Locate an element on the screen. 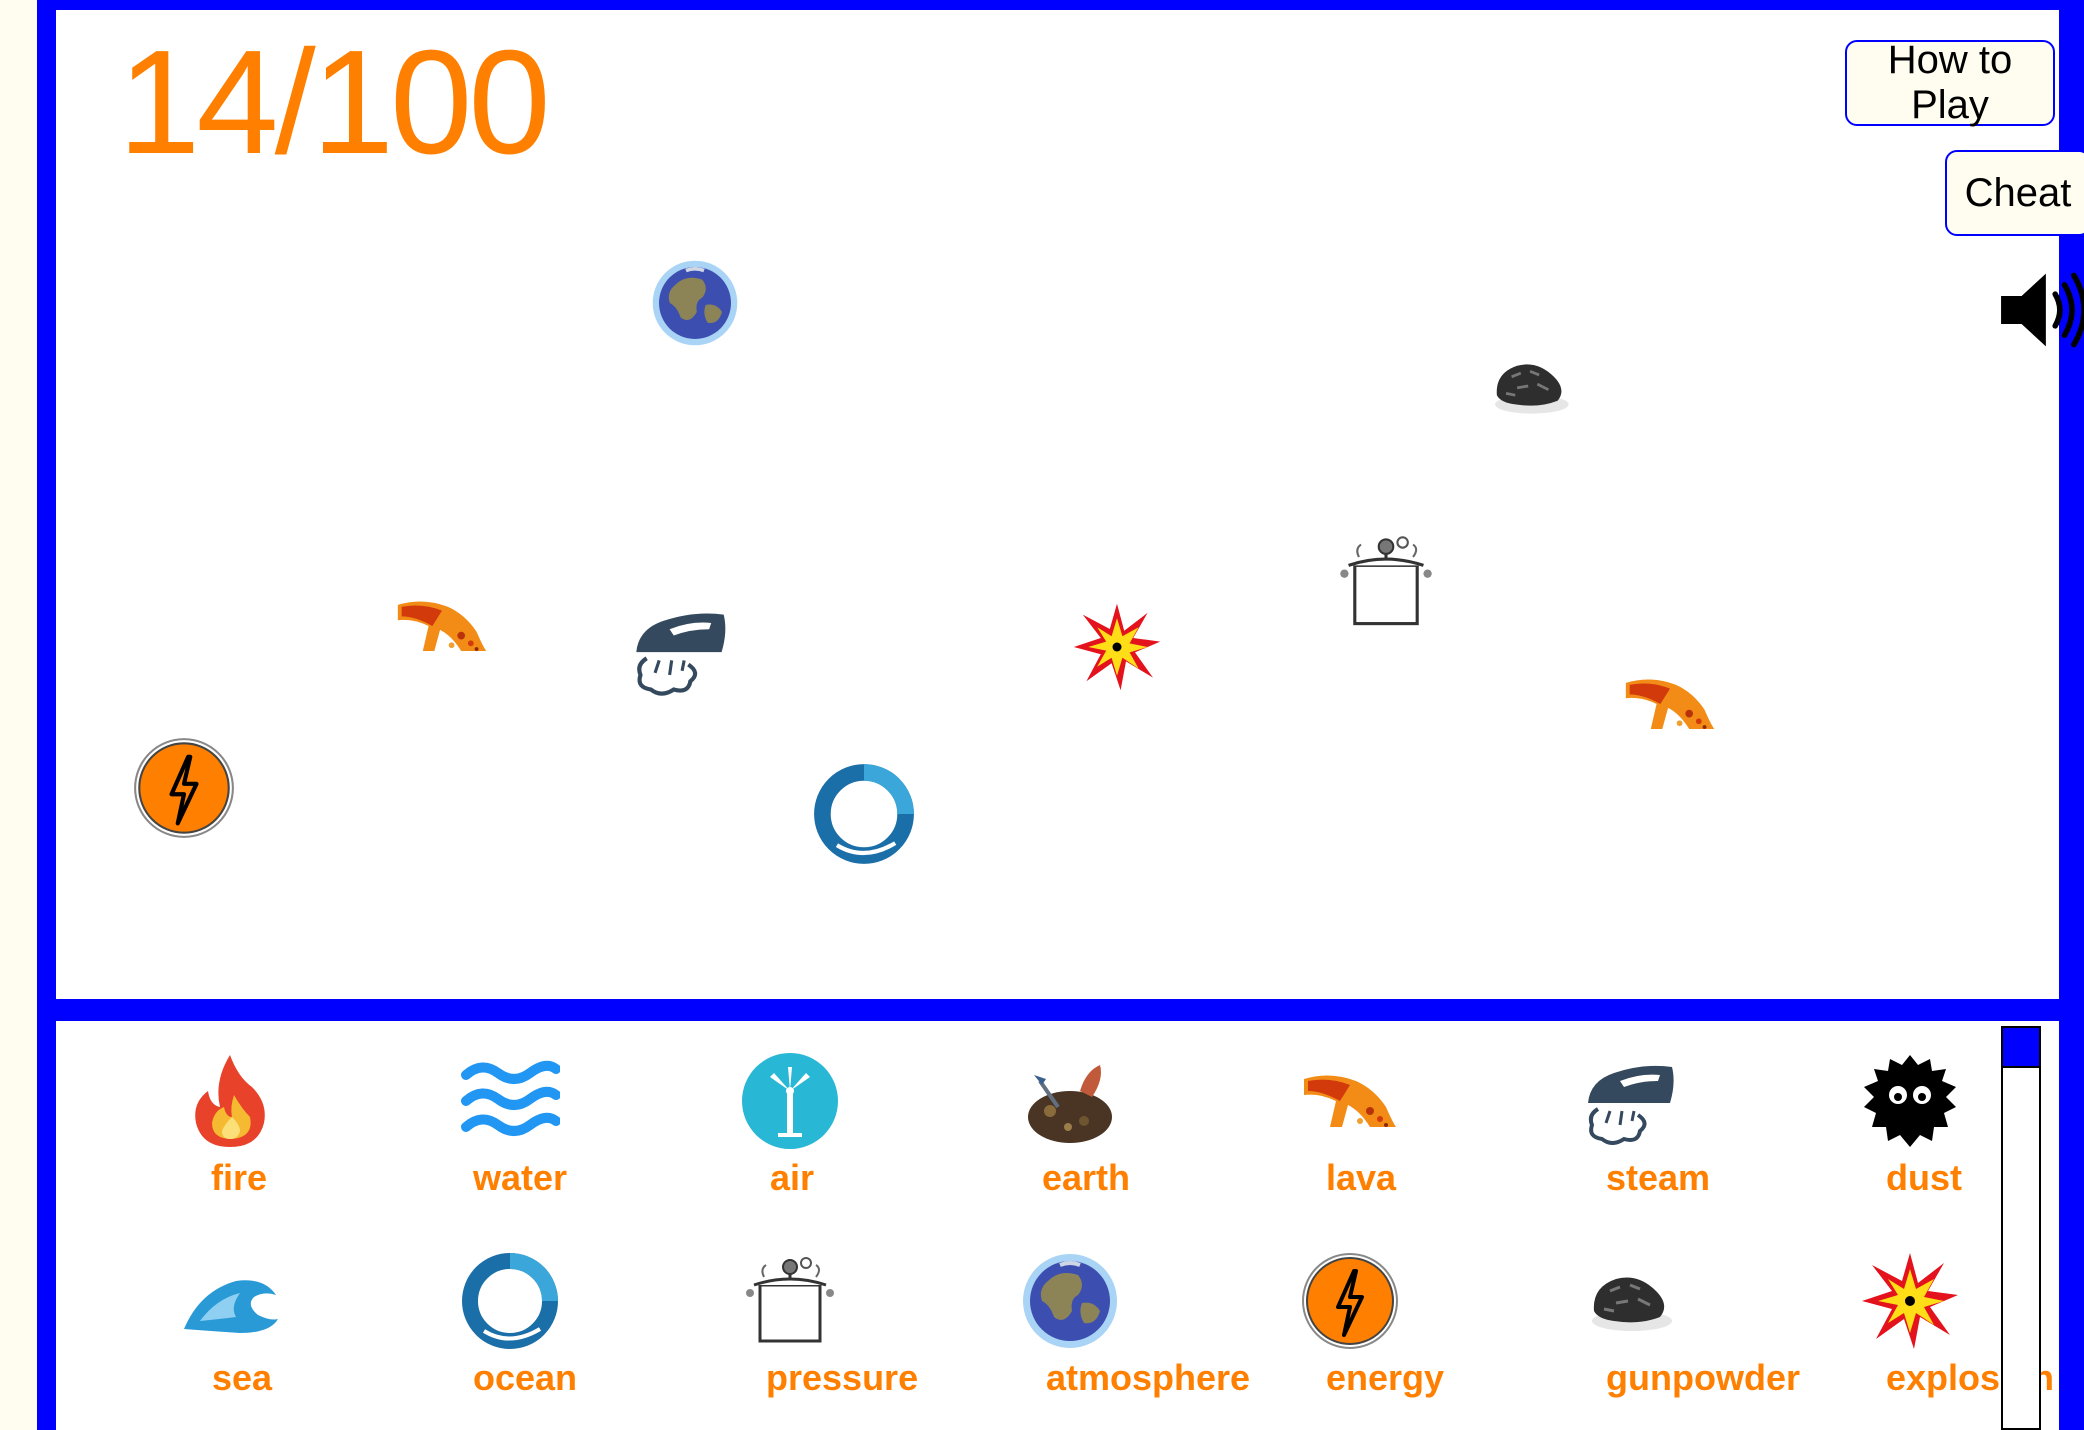 The height and width of the screenshot is (1430, 2084). element-tile-gunpowder: gunpowder is located at coordinates (1660, 1336).